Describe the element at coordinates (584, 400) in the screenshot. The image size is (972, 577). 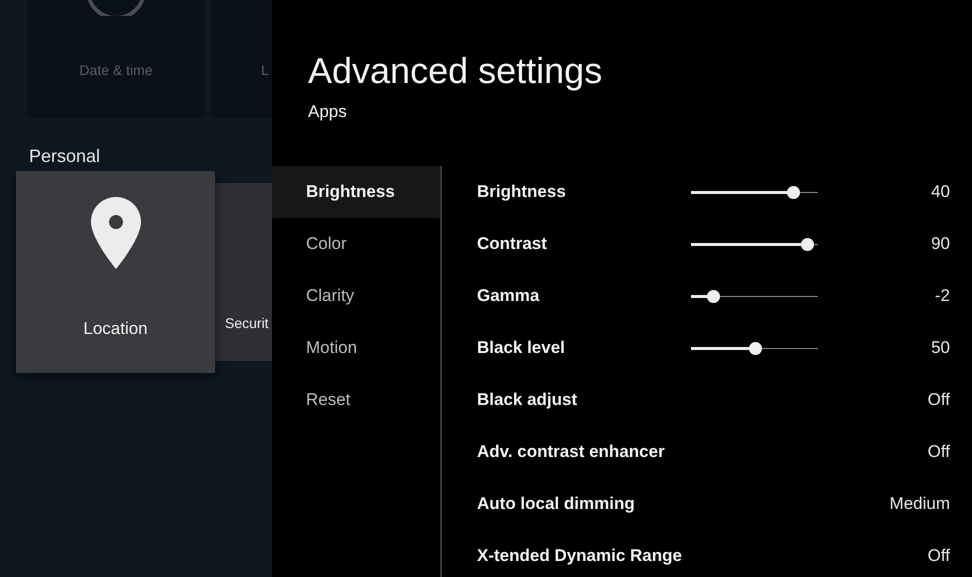
I see `setting-label: Black adjust` at that location.